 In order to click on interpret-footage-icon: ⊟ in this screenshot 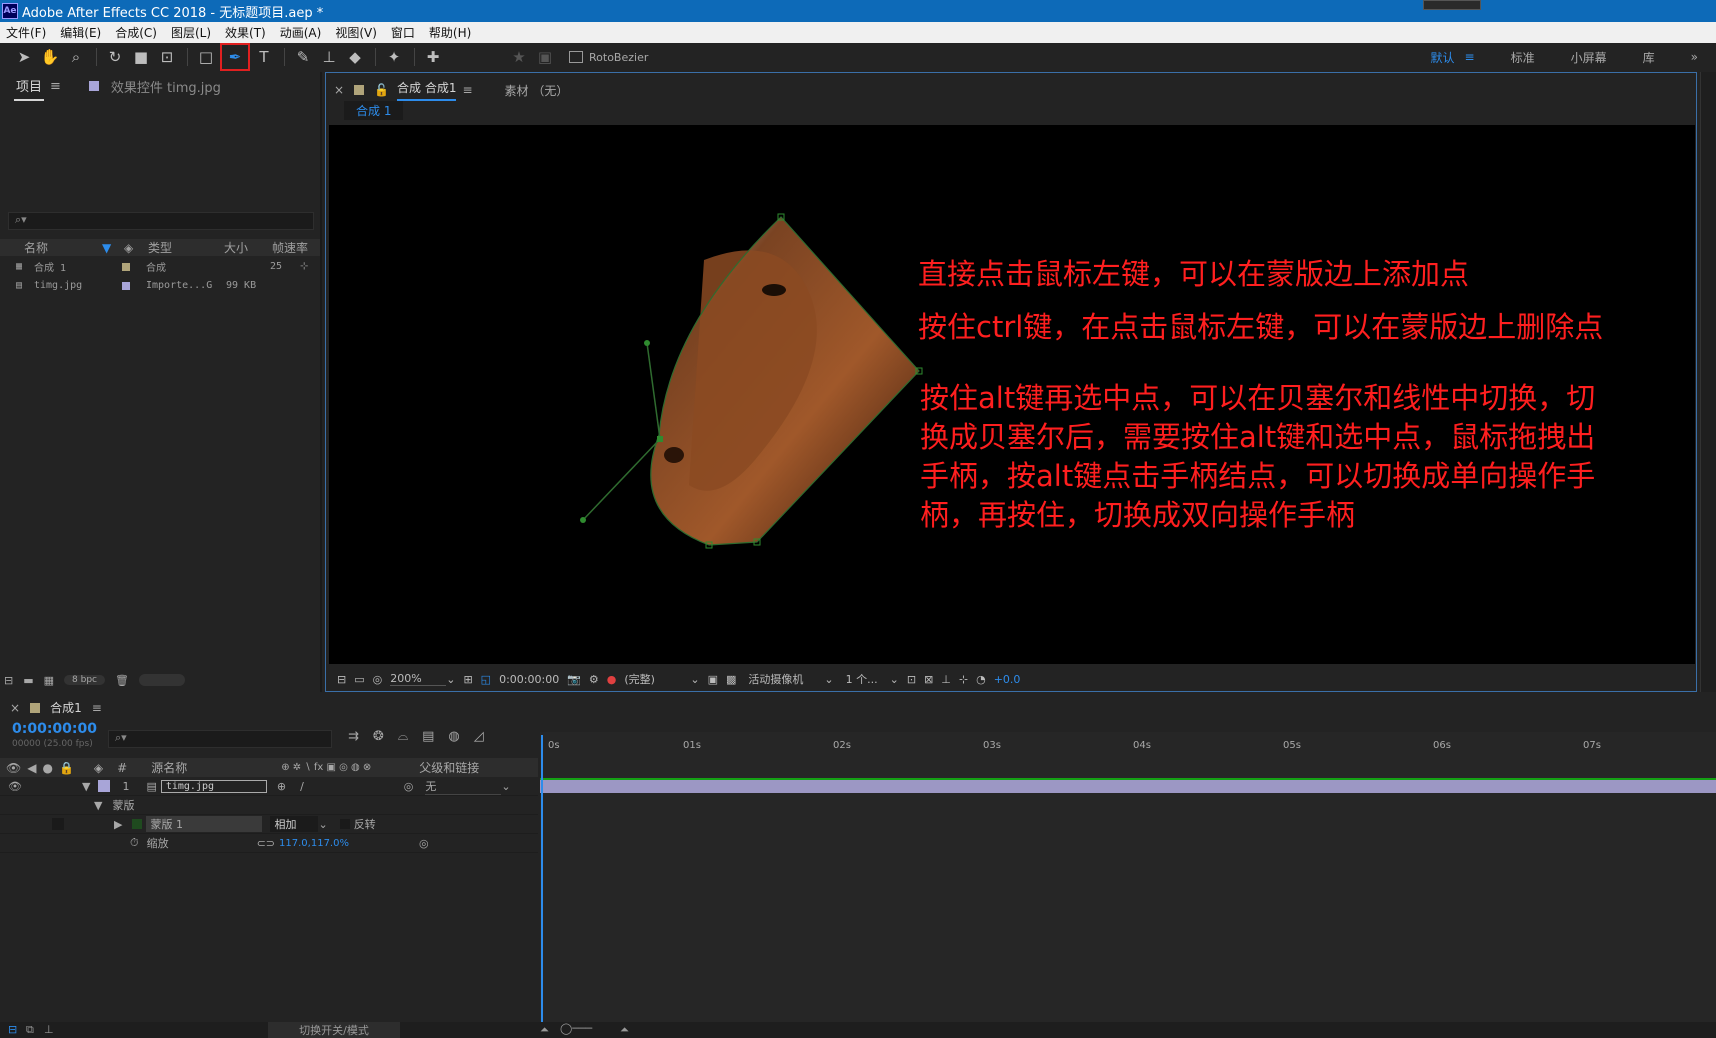, I will do `click(8, 680)`.